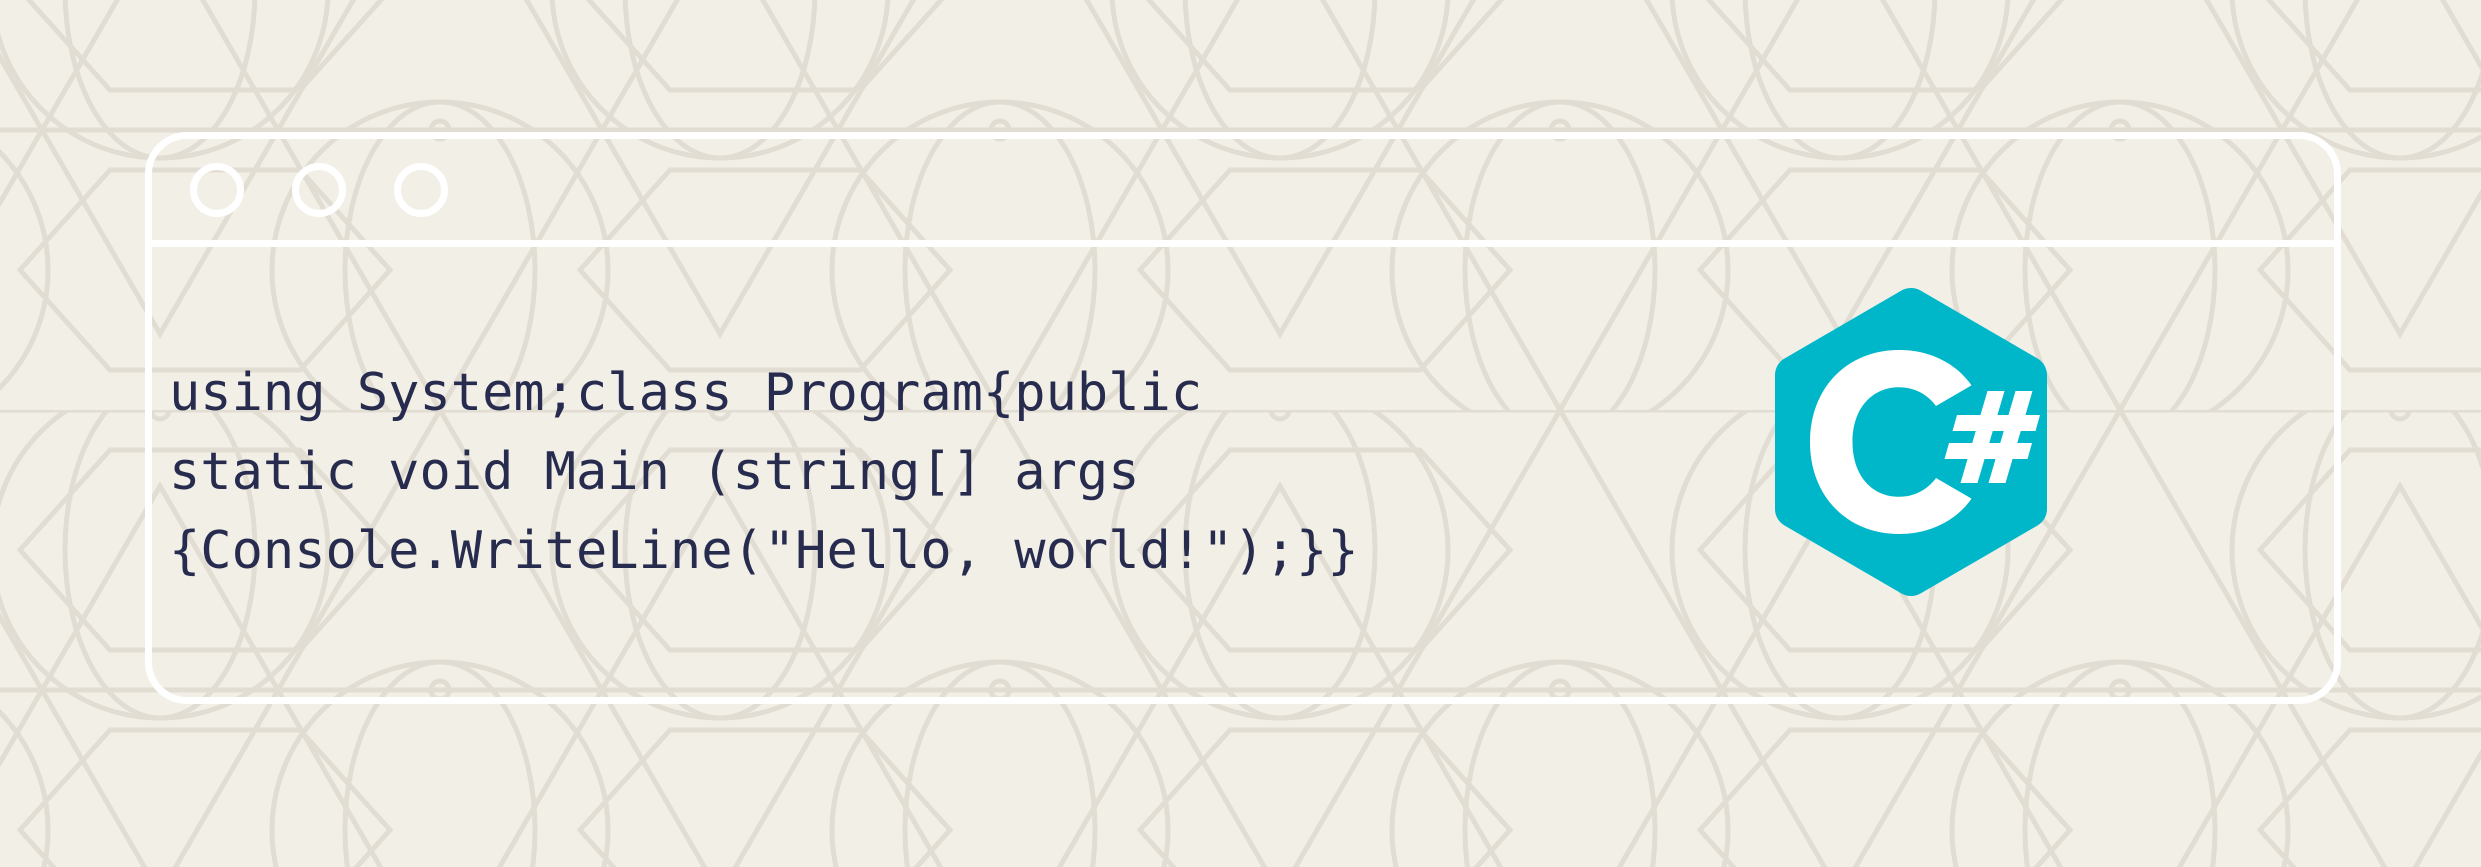 The width and height of the screenshot is (2481, 867). I want to click on window-dot-maximize-icon, so click(421, 189).